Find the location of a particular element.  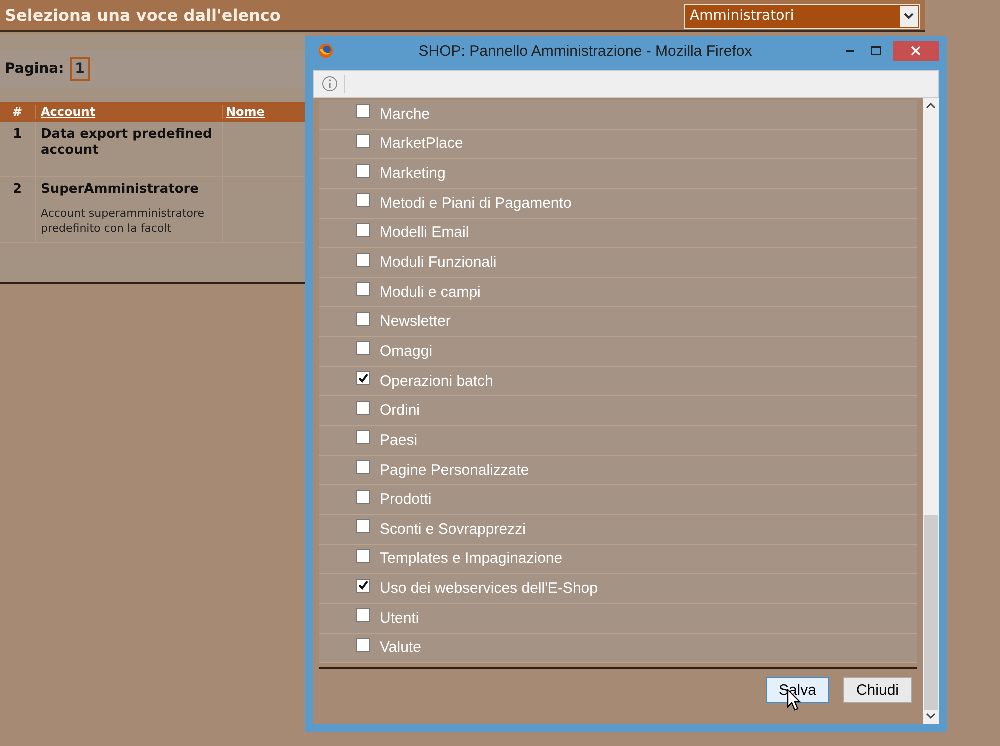

scroll-down-icon is located at coordinates (931, 716).